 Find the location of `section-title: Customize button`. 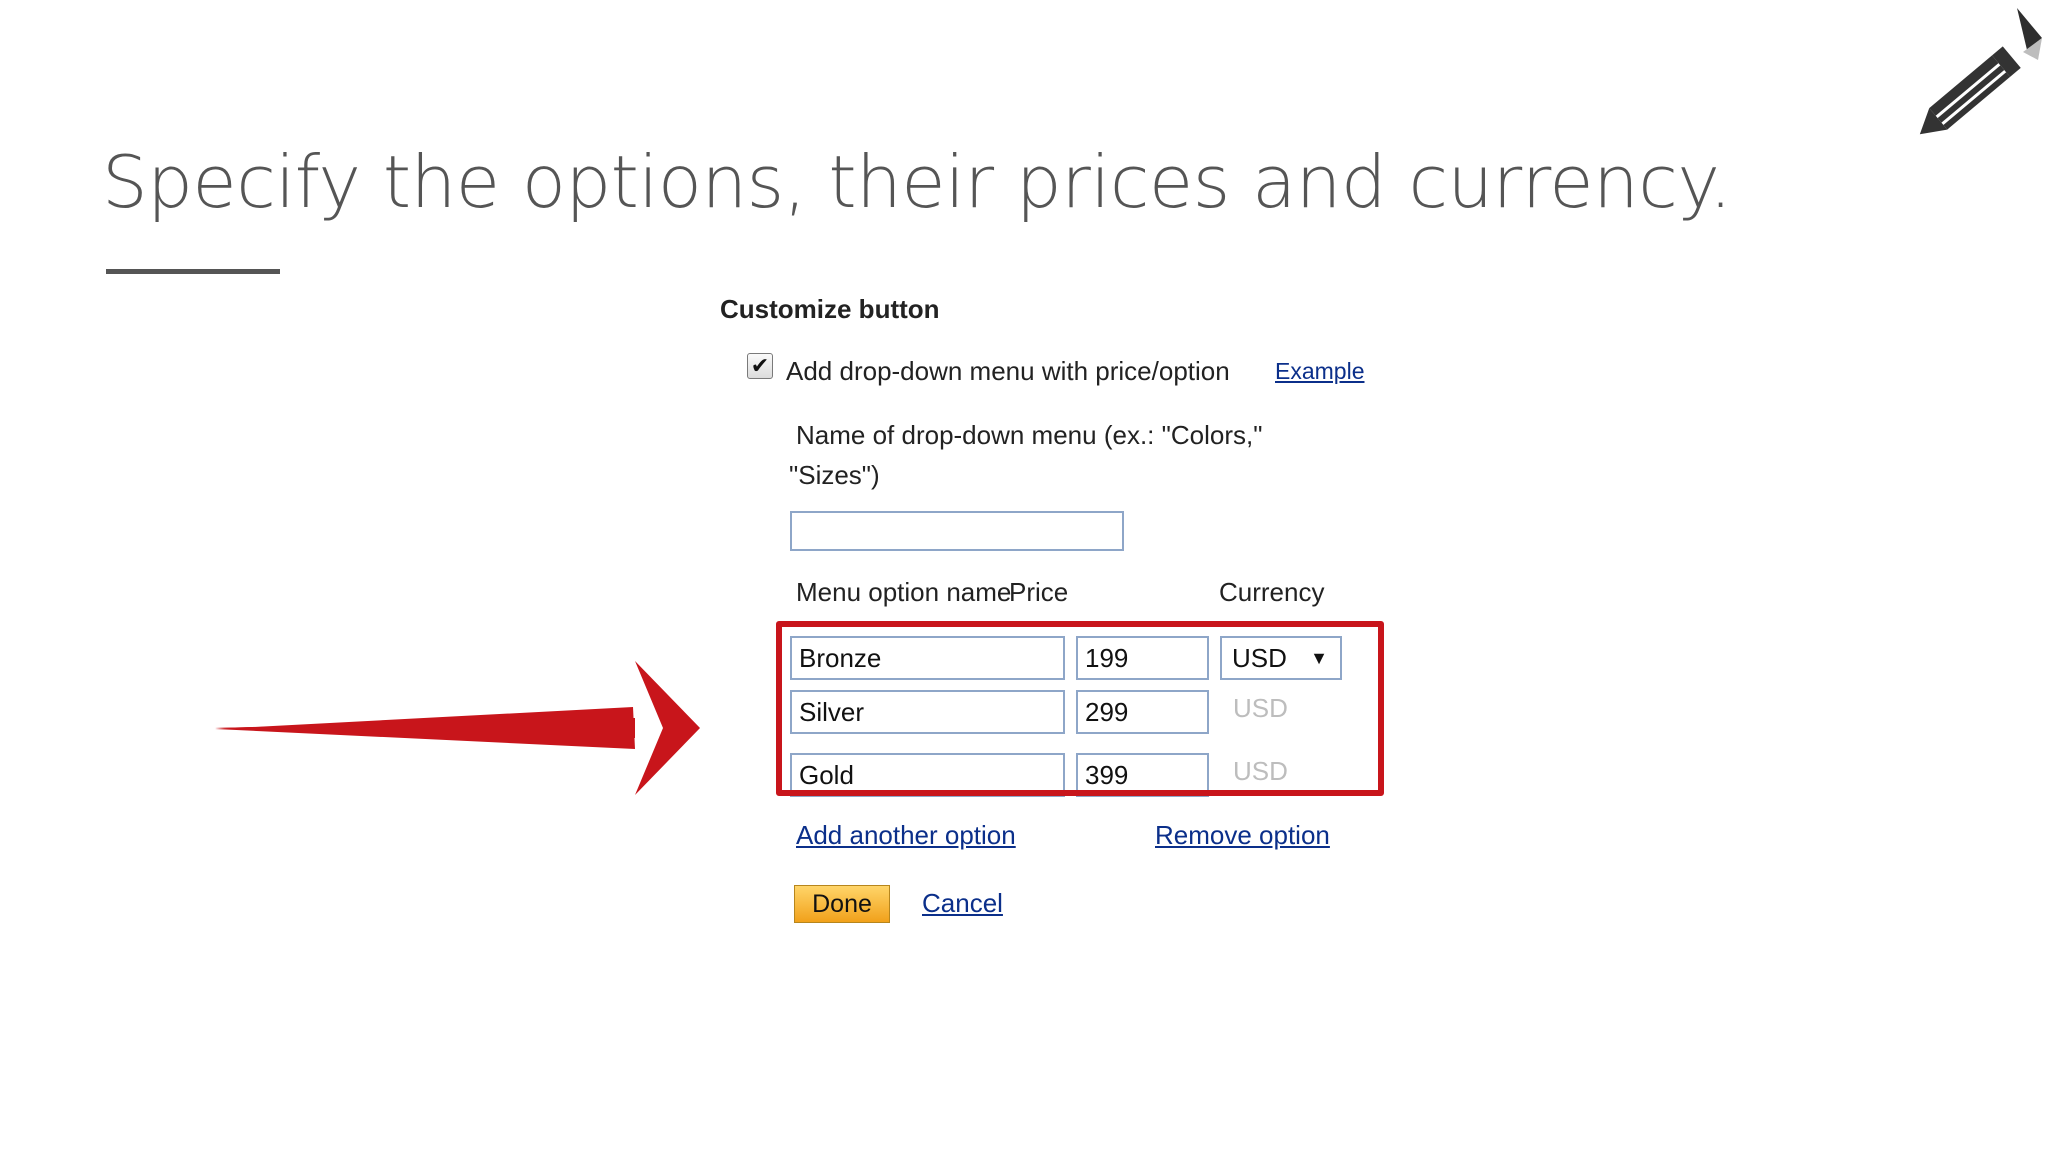

section-title: Customize button is located at coordinates (830, 309).